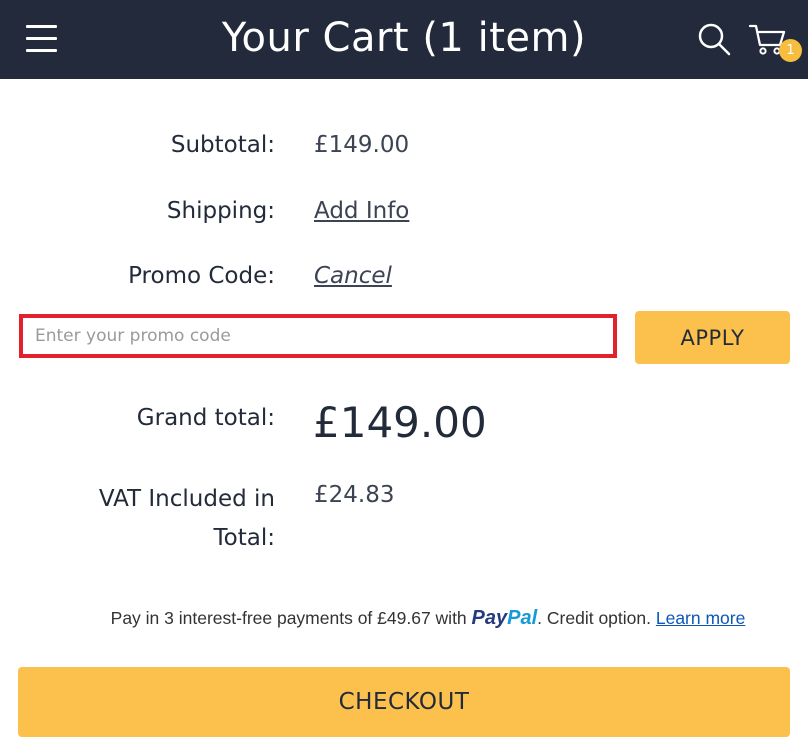  Describe the element at coordinates (712, 337) in the screenshot. I see `apply-promo-button: APPLY` at that location.